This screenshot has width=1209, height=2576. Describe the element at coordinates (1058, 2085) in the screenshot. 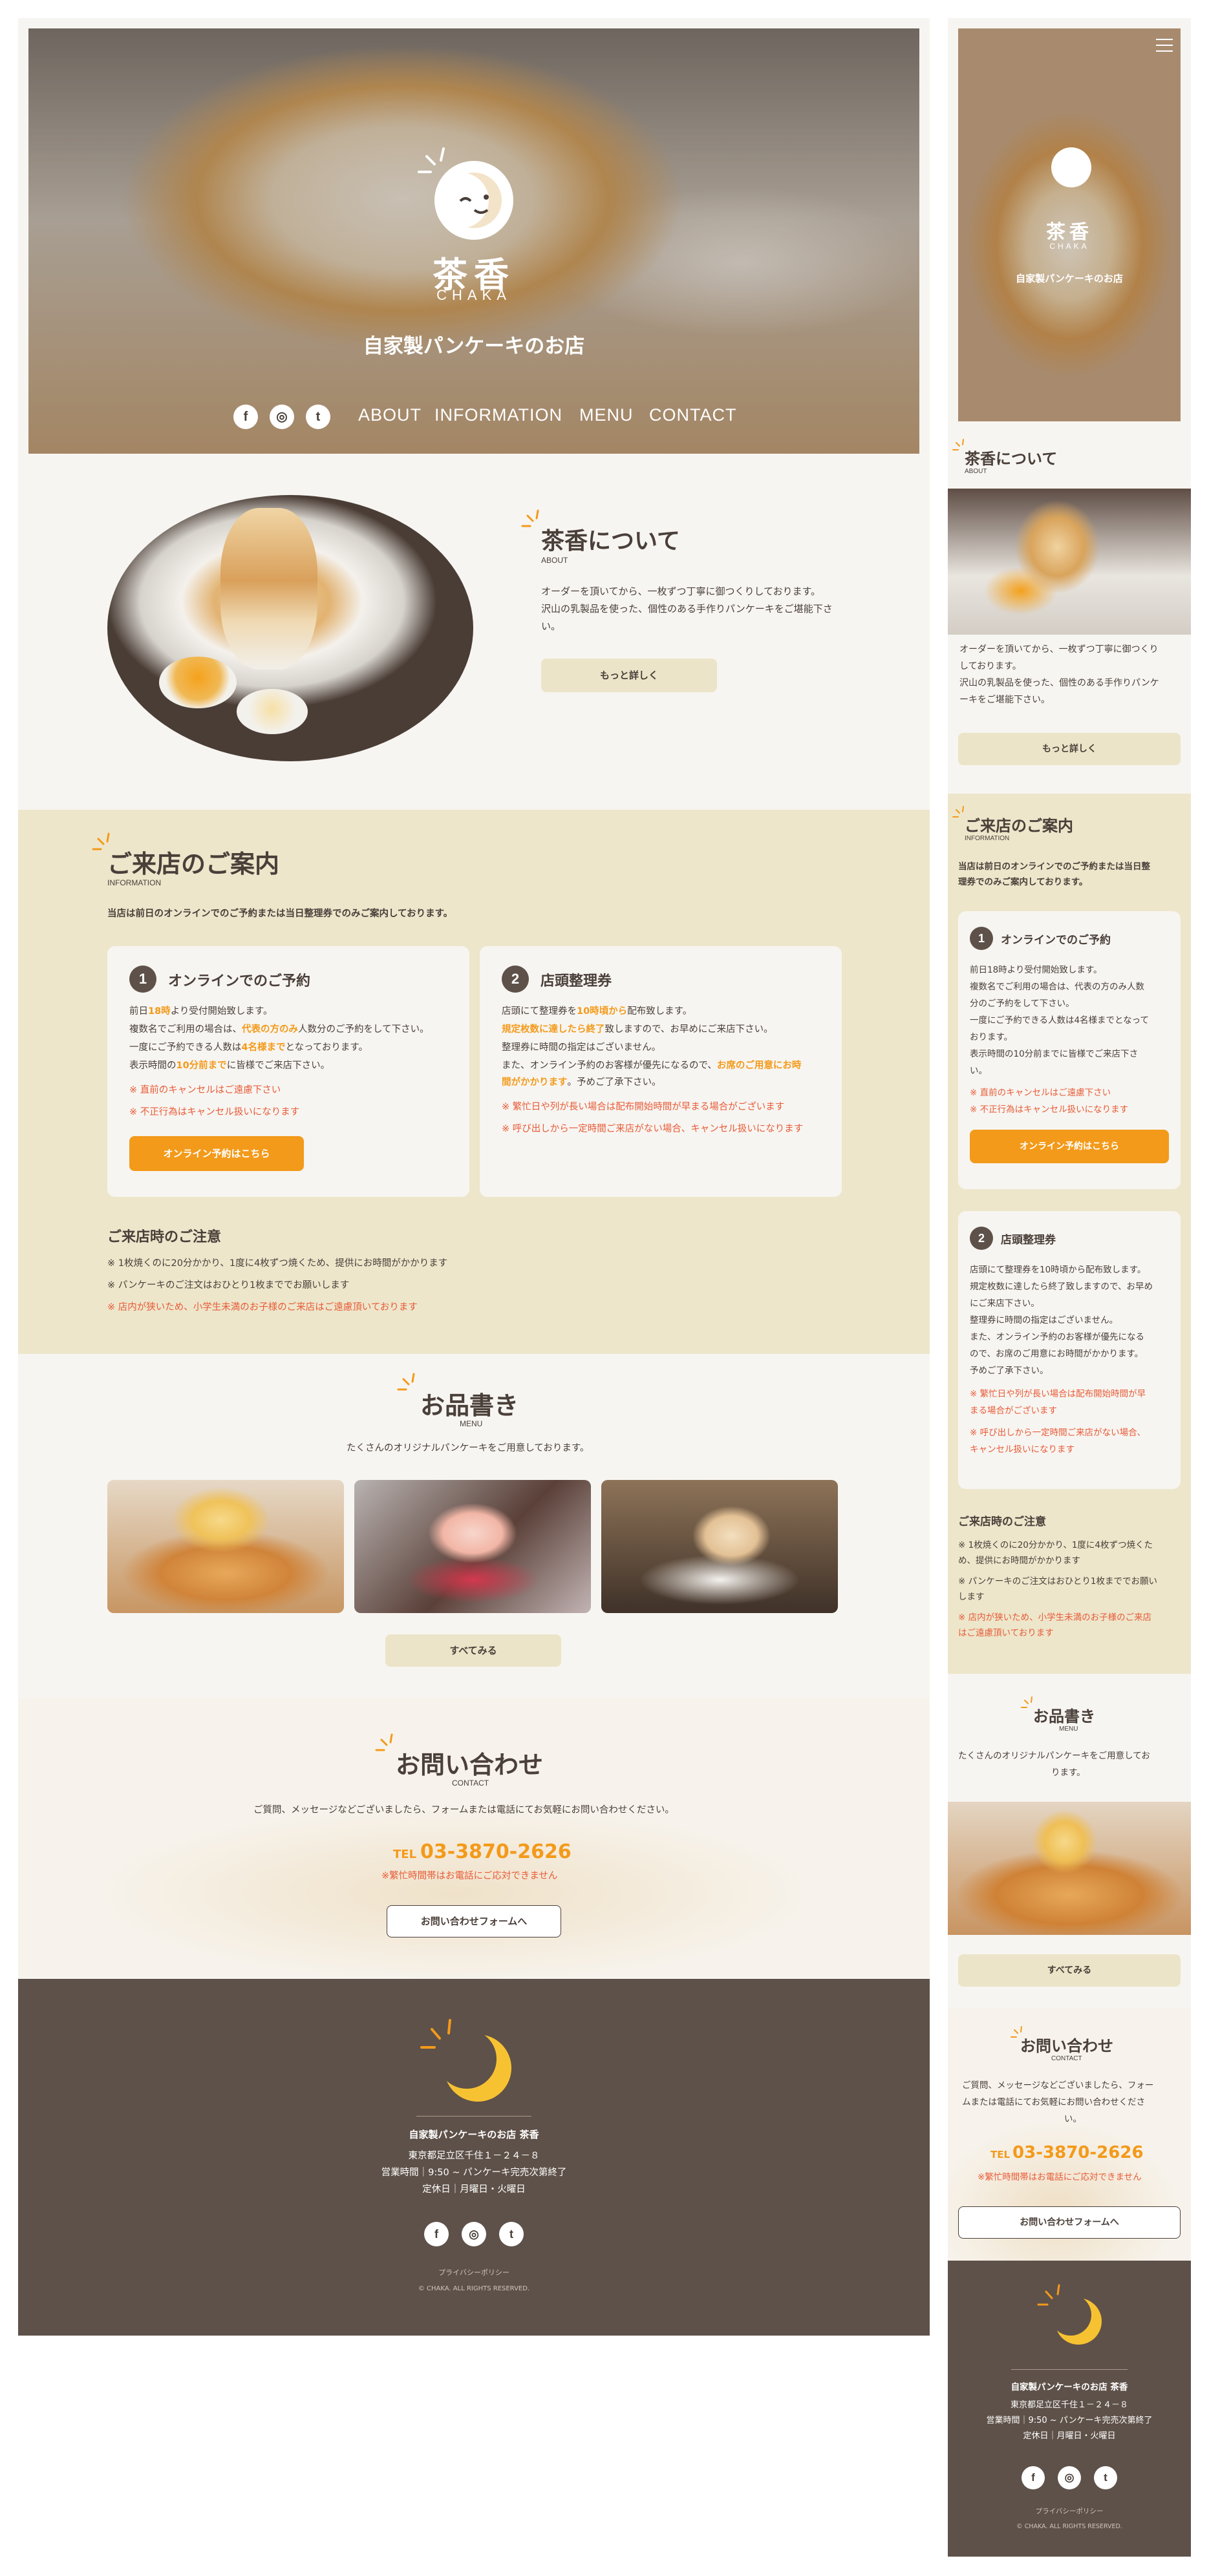

I see `contact-lead: ご質問、メッセージなどございましたら、フォー` at that location.